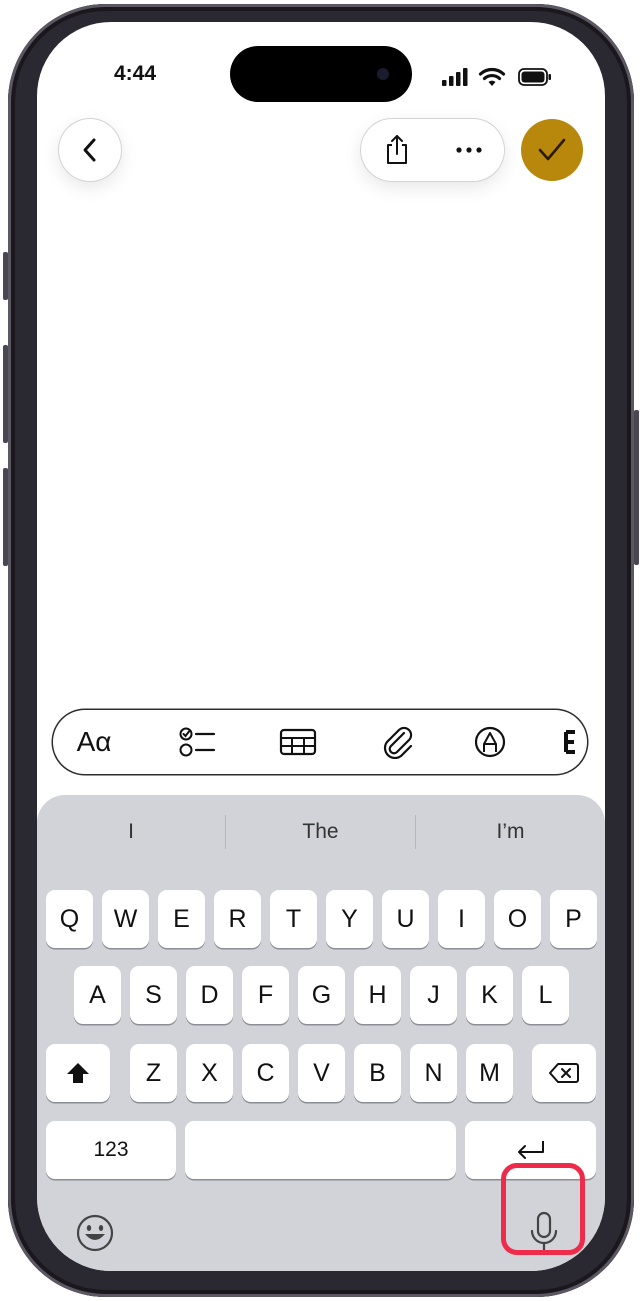 This screenshot has width=642, height=1301. Describe the element at coordinates (492, 76) in the screenshot. I see `wifi-icon` at that location.